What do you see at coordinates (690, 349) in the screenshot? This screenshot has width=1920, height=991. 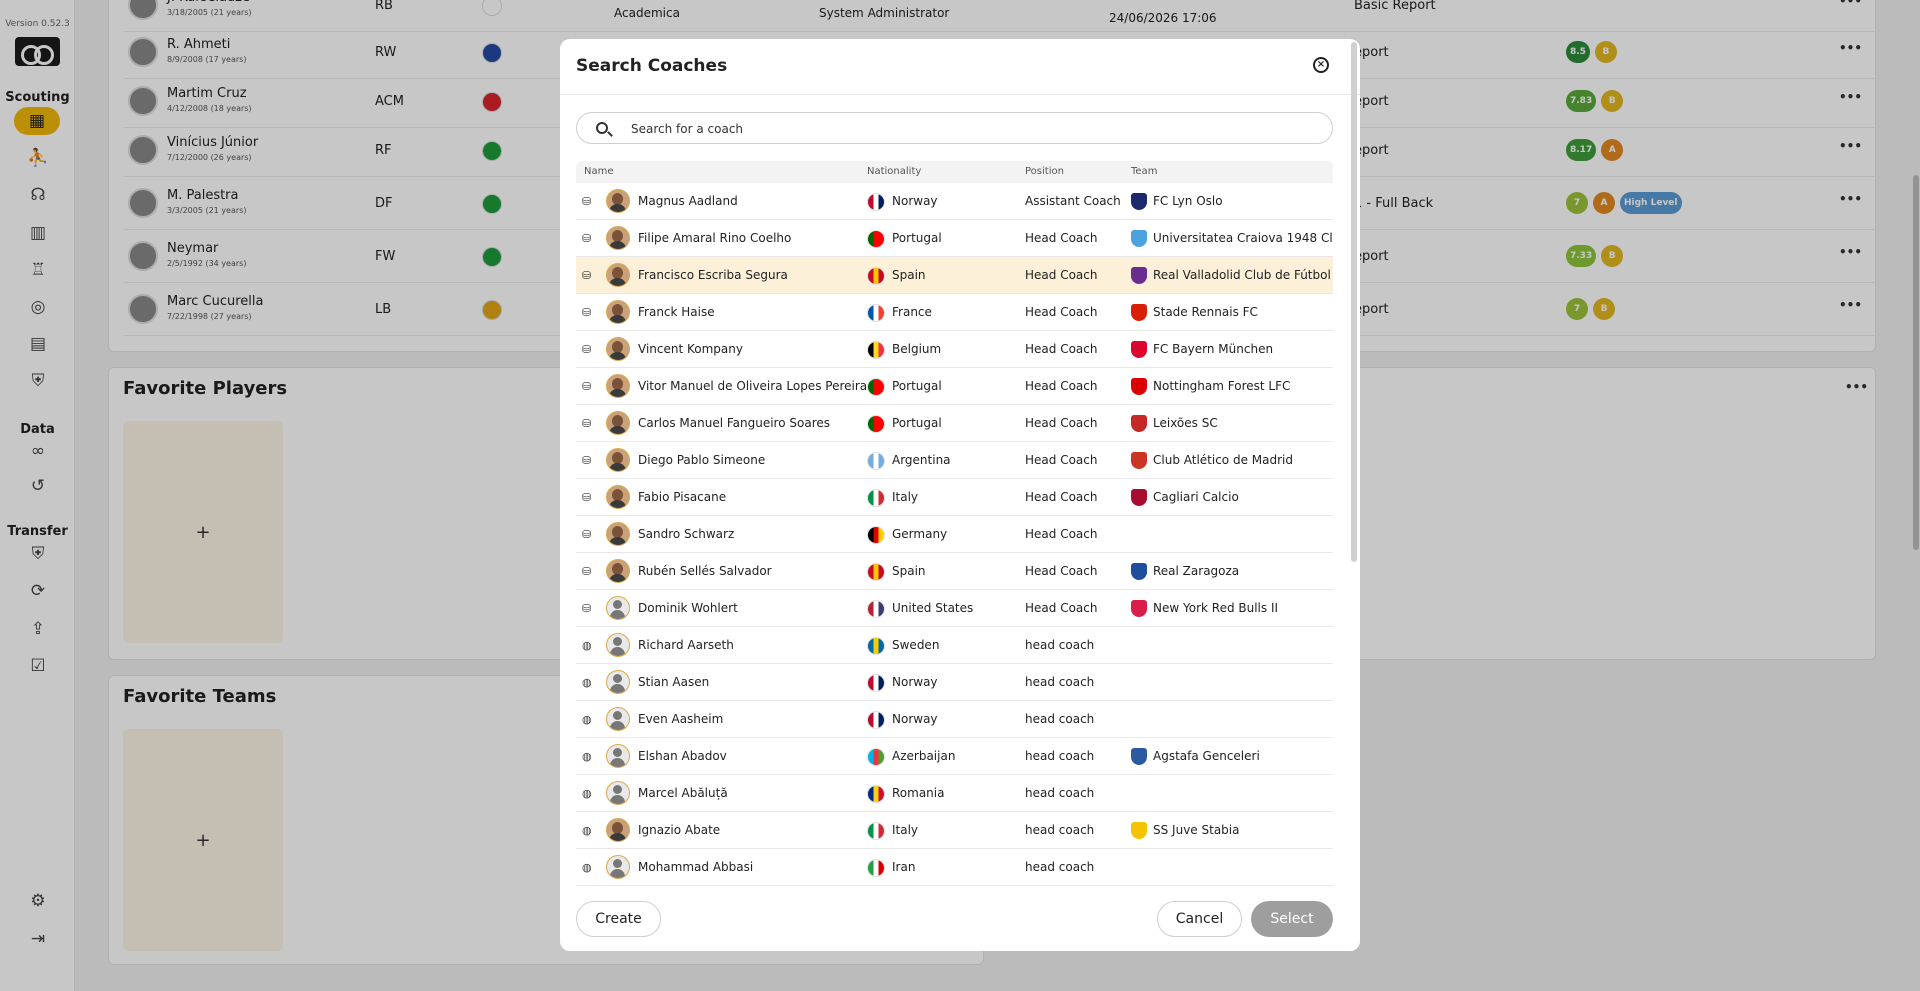 I see `coach-name: Vincent Kompany` at bounding box center [690, 349].